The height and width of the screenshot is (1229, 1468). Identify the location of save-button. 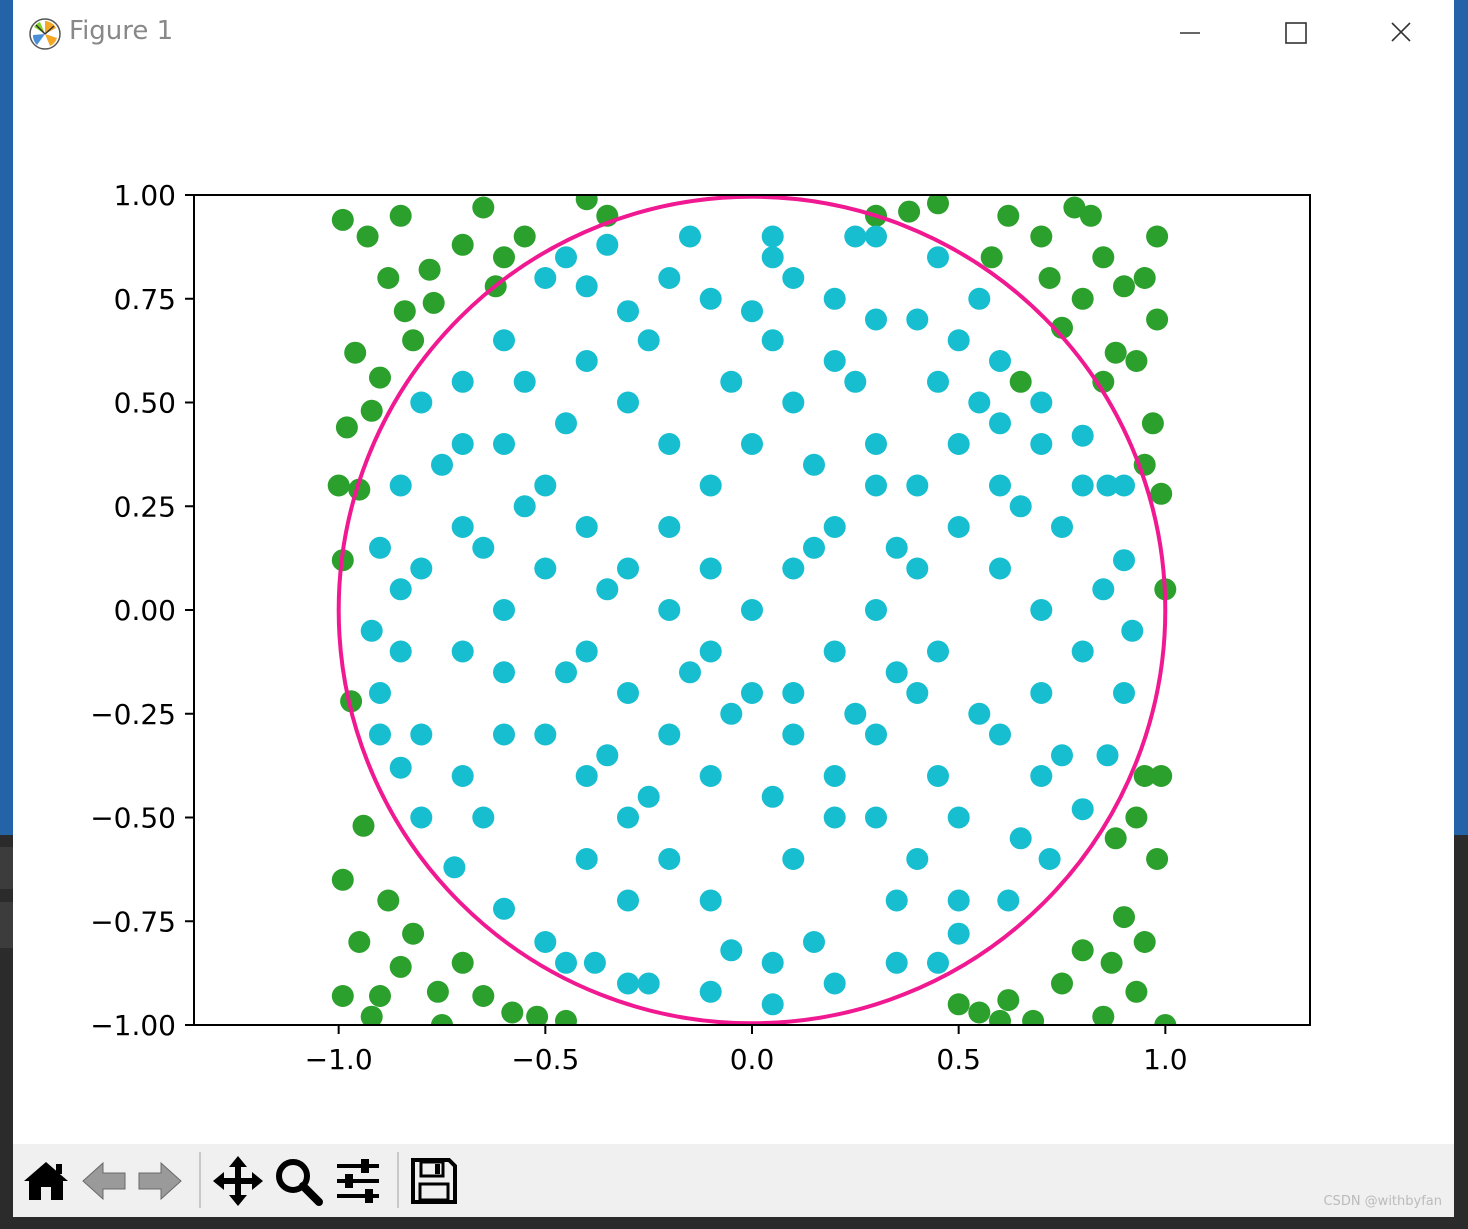
(434, 1181).